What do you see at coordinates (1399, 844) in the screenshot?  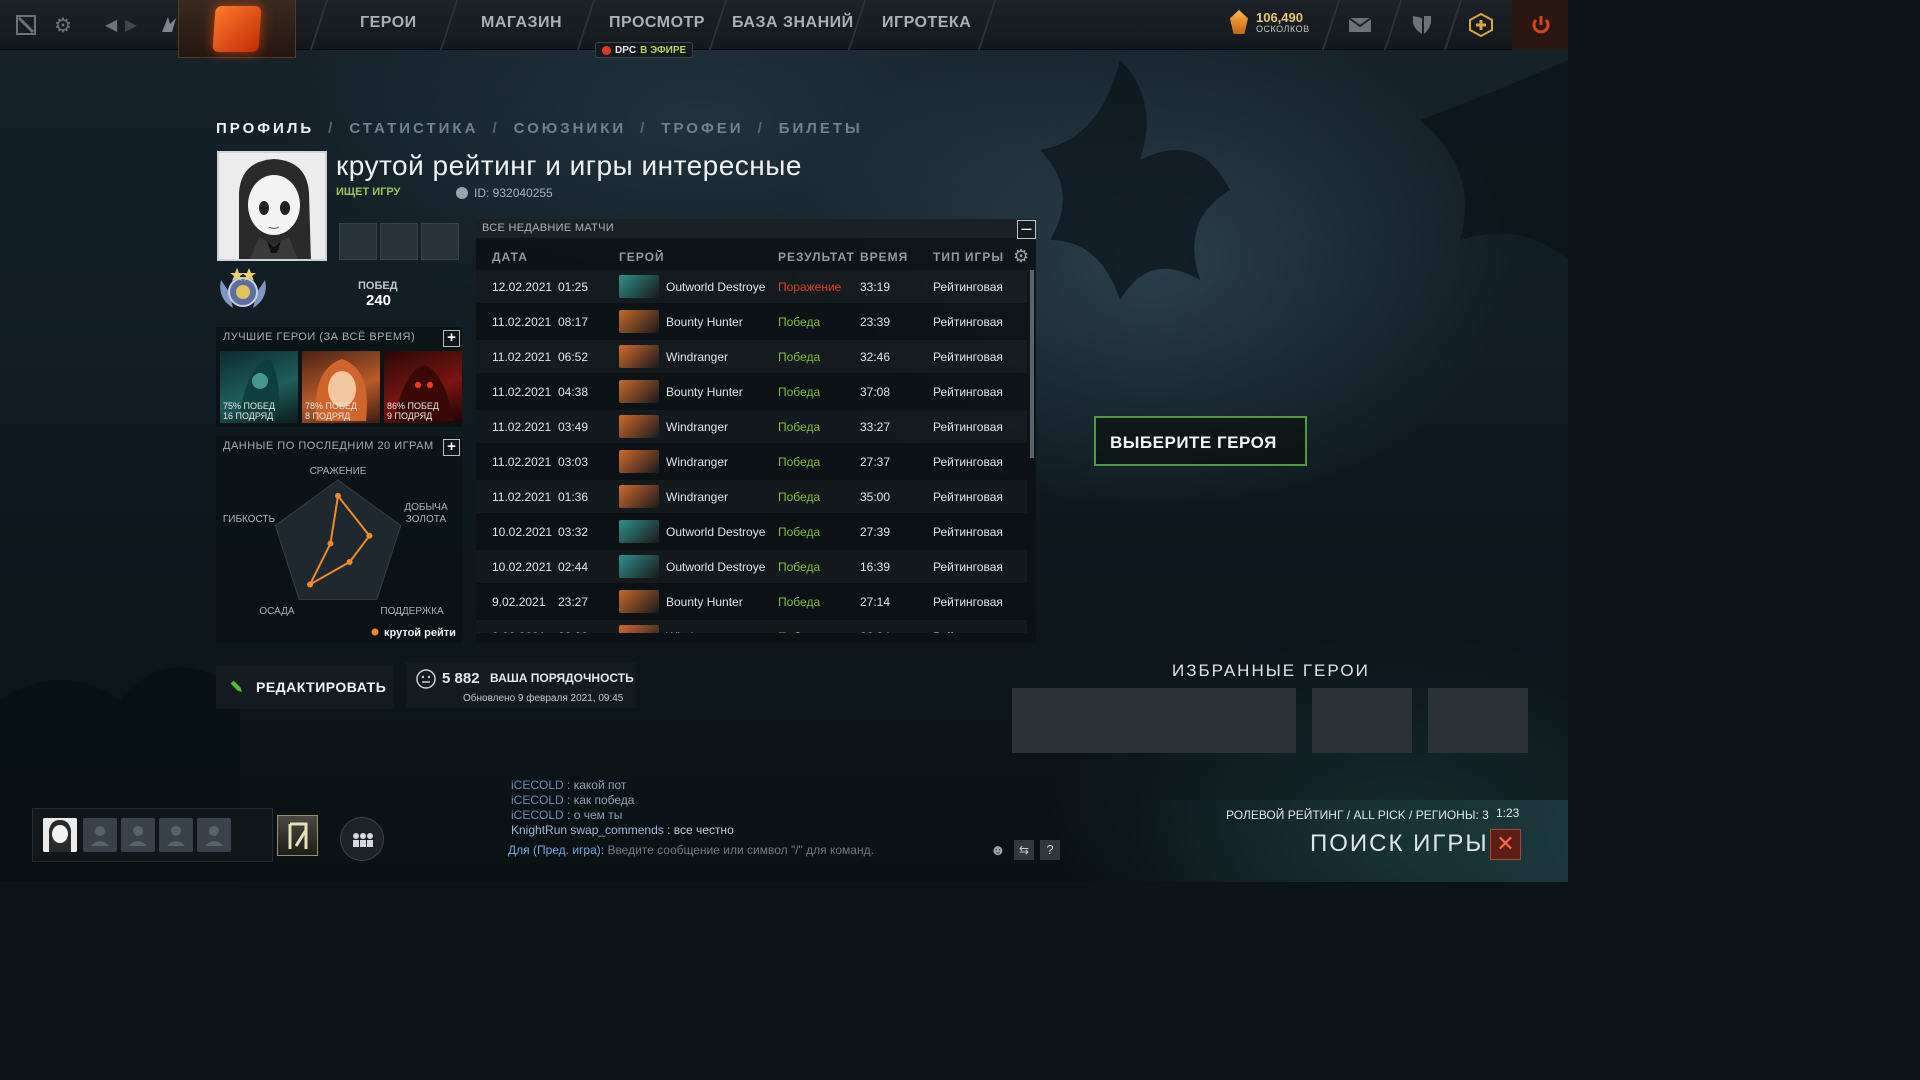 I see `find-game-label: ПОИСК ИГРЫ` at bounding box center [1399, 844].